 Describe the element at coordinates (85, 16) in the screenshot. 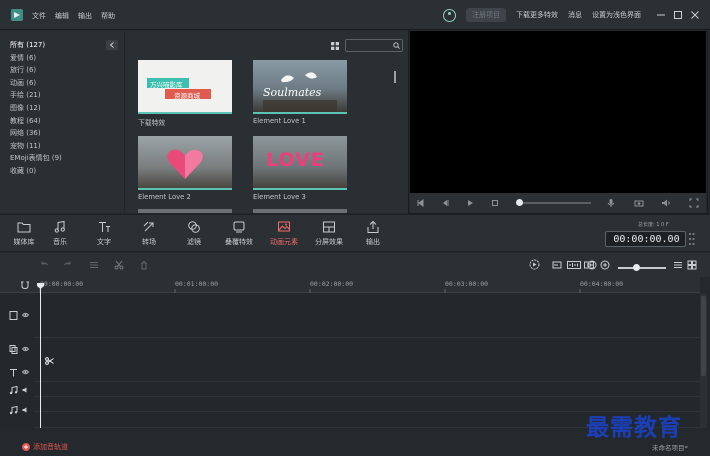

I see `menu-export: 输出` at that location.